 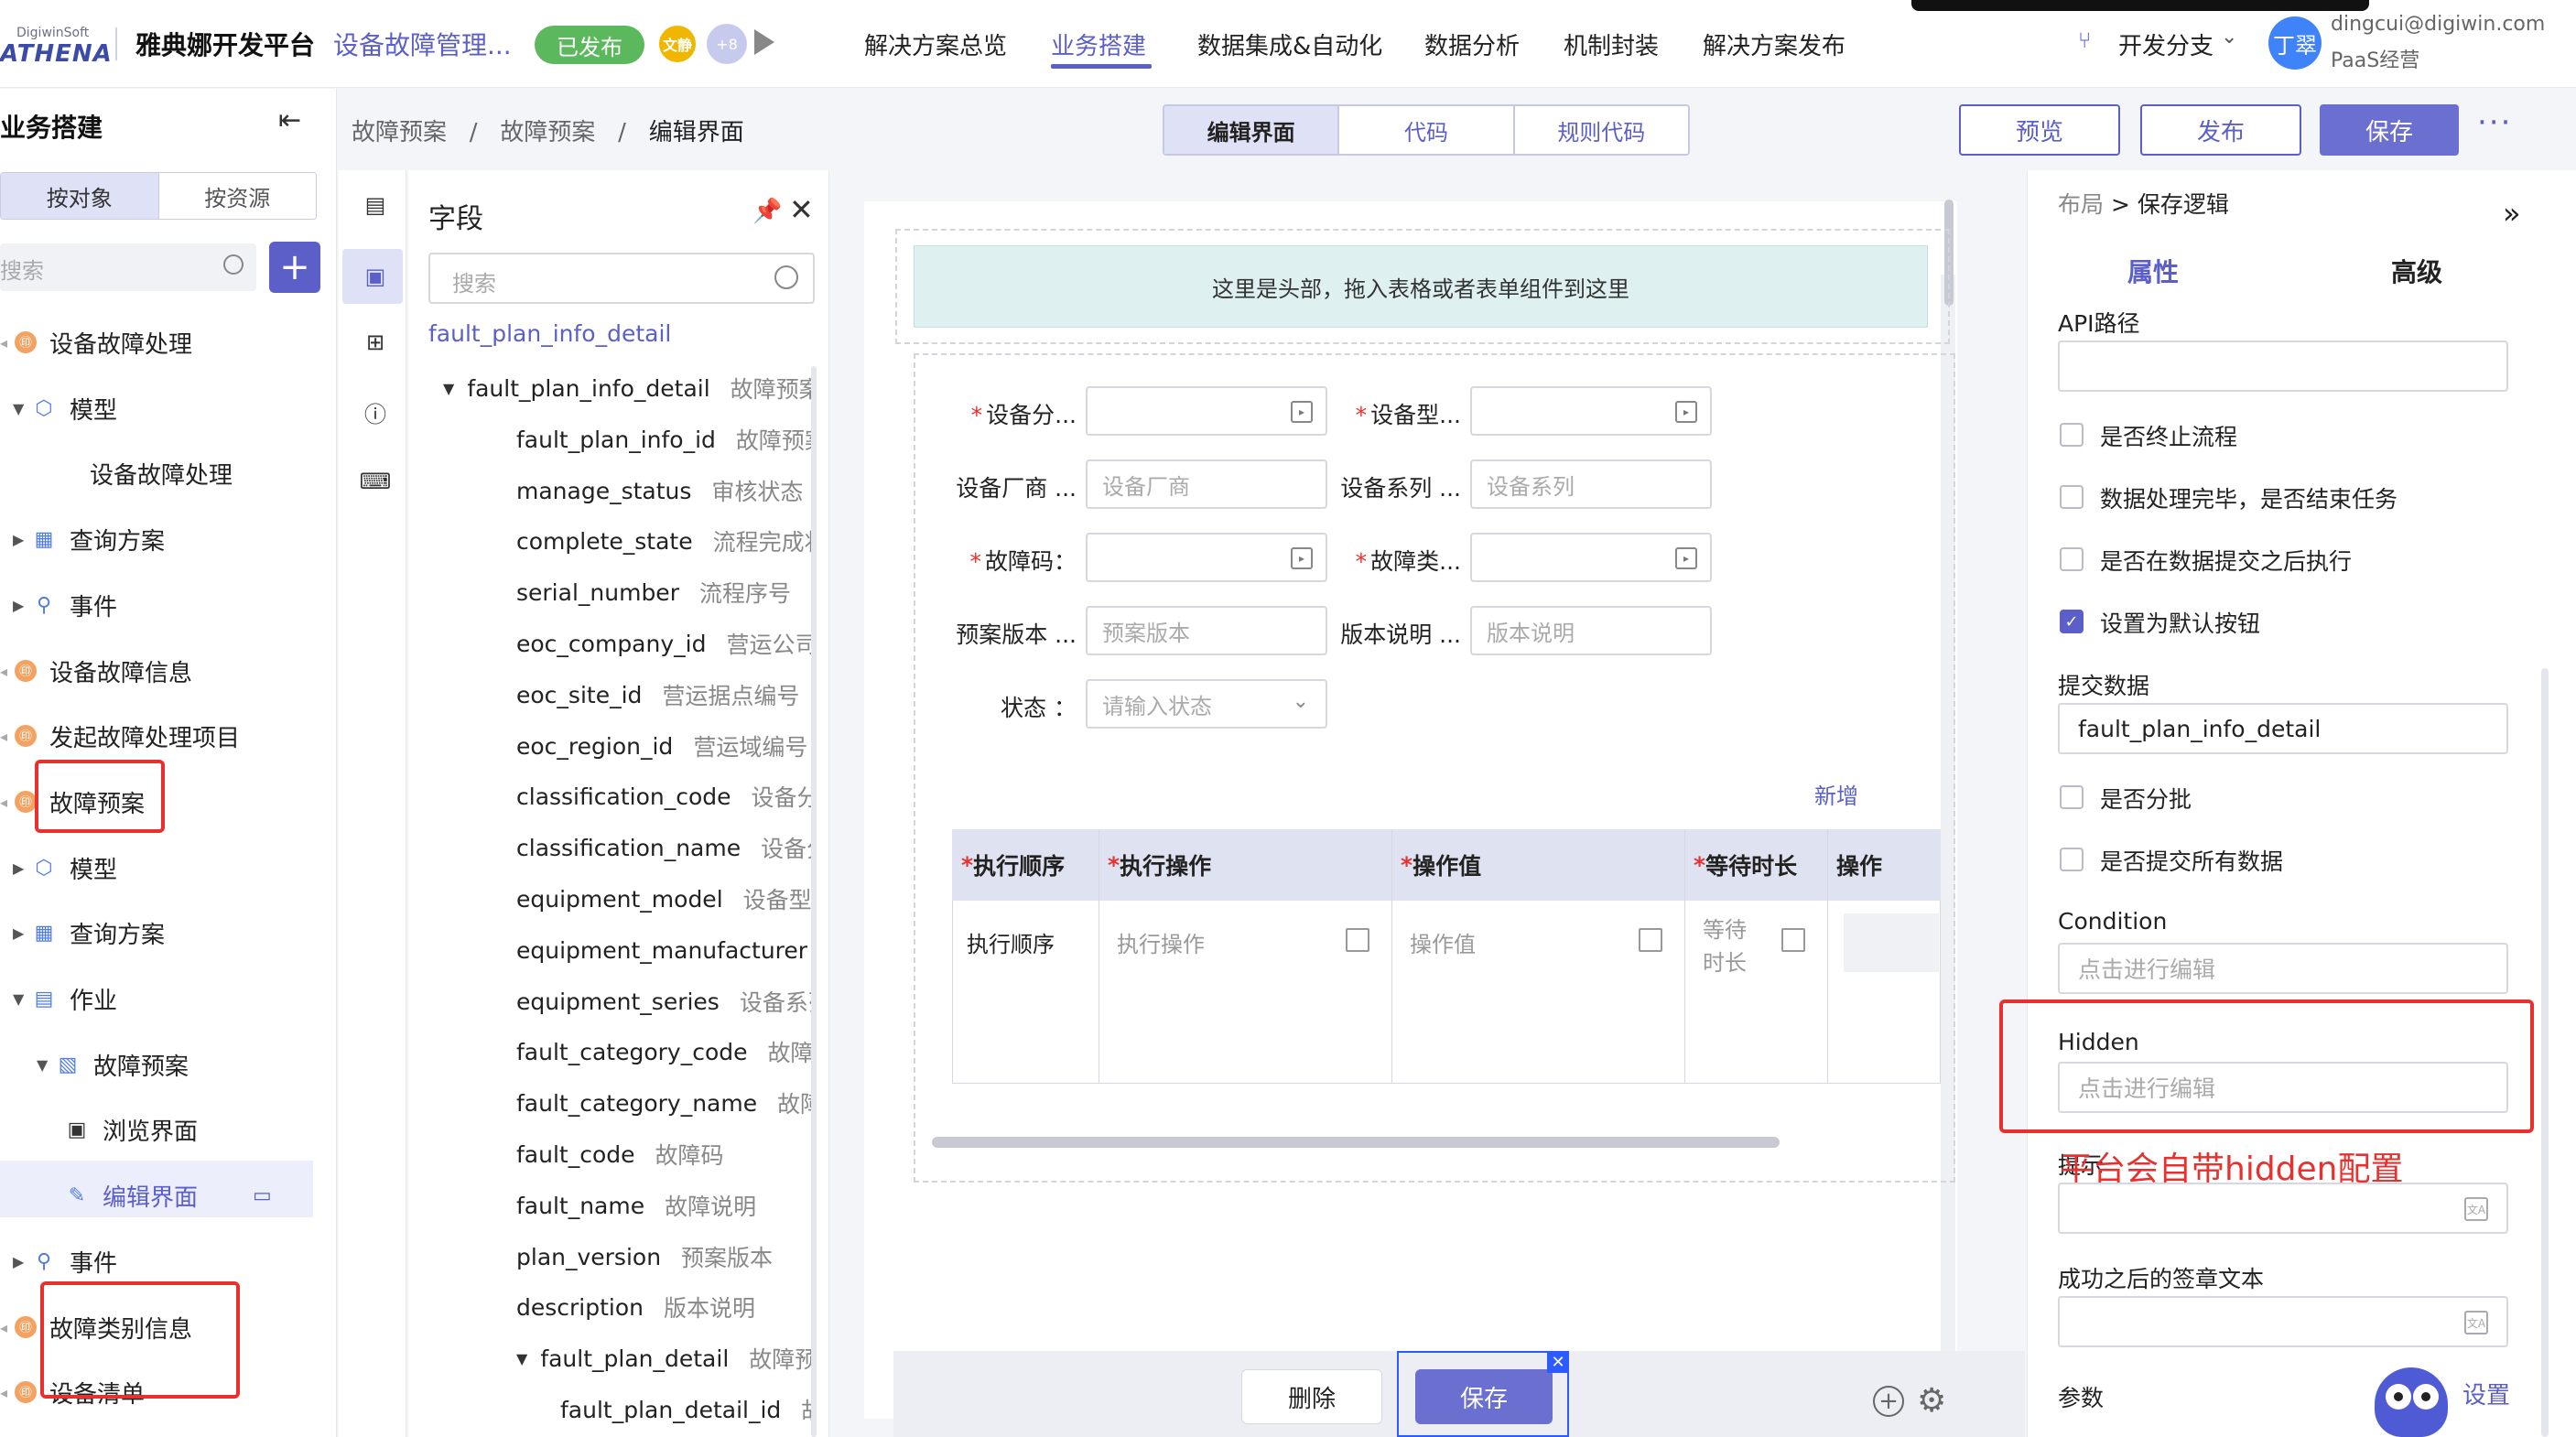 I want to click on tab-advanced: 高级, so click(x=2417, y=271).